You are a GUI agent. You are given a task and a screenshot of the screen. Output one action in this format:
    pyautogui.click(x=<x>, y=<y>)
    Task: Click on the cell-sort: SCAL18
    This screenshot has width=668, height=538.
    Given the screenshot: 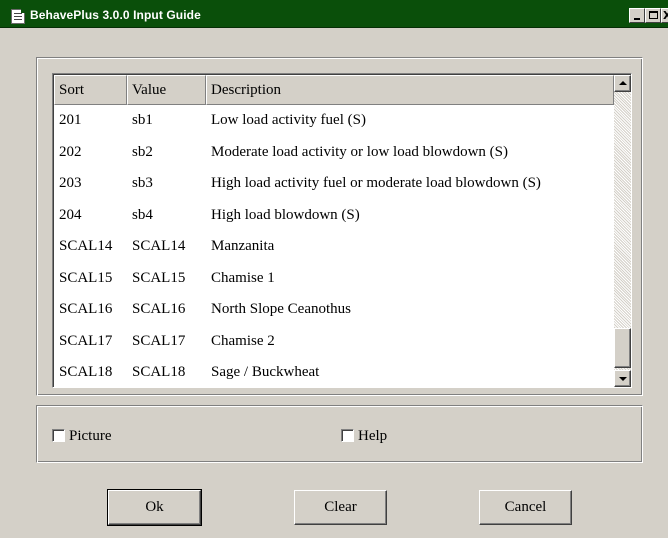 What is the action you would take?
    pyautogui.click(x=86, y=372)
    